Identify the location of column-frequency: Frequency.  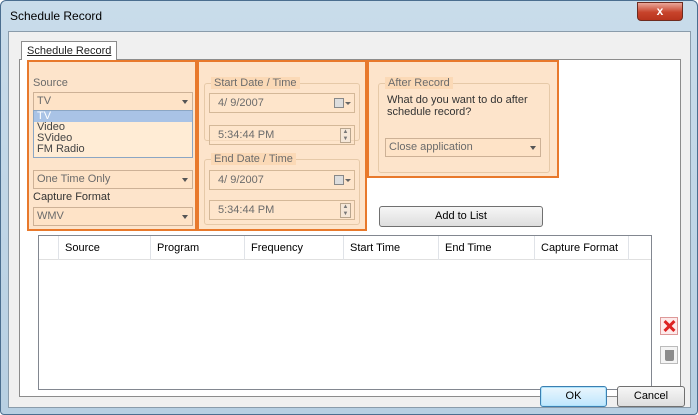
(294, 248).